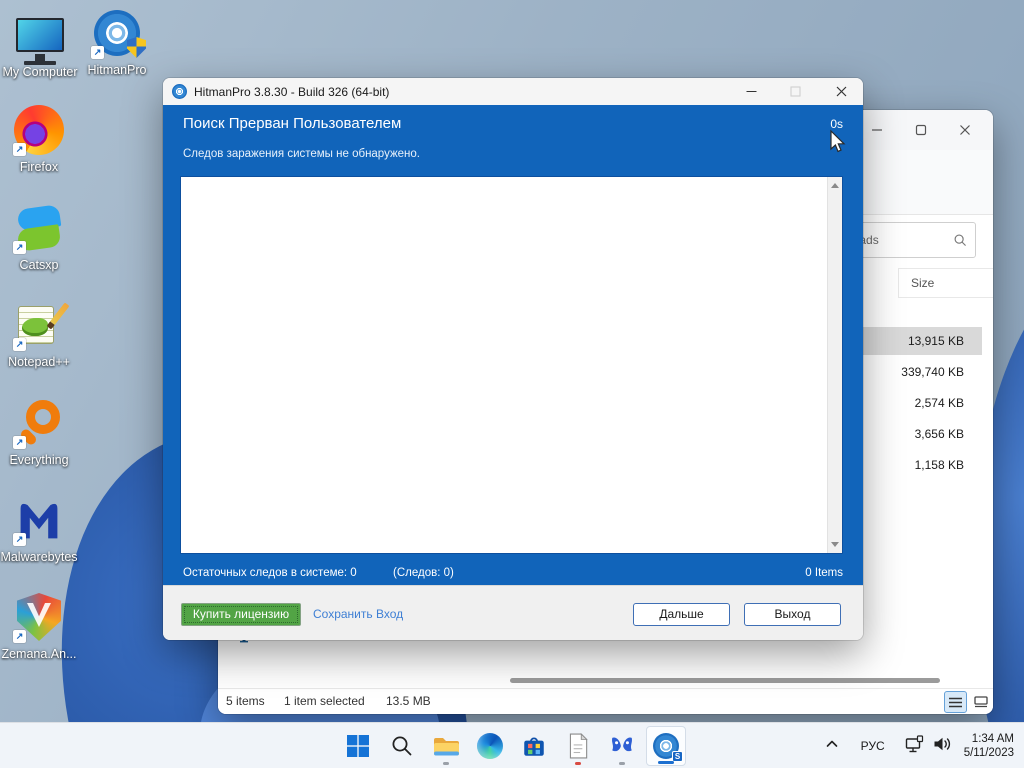 This screenshot has height=768, width=1024. I want to click on tray-clock: 1:34 AM 5/11/2023, so click(989, 746).